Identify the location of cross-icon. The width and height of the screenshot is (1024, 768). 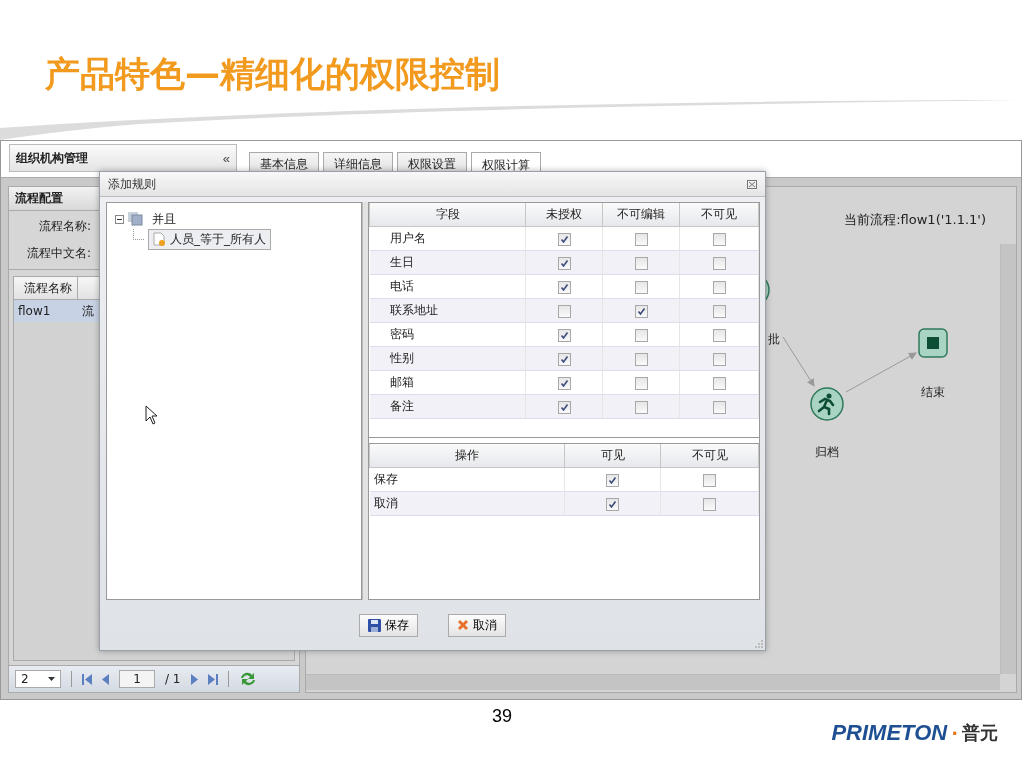
(463, 625).